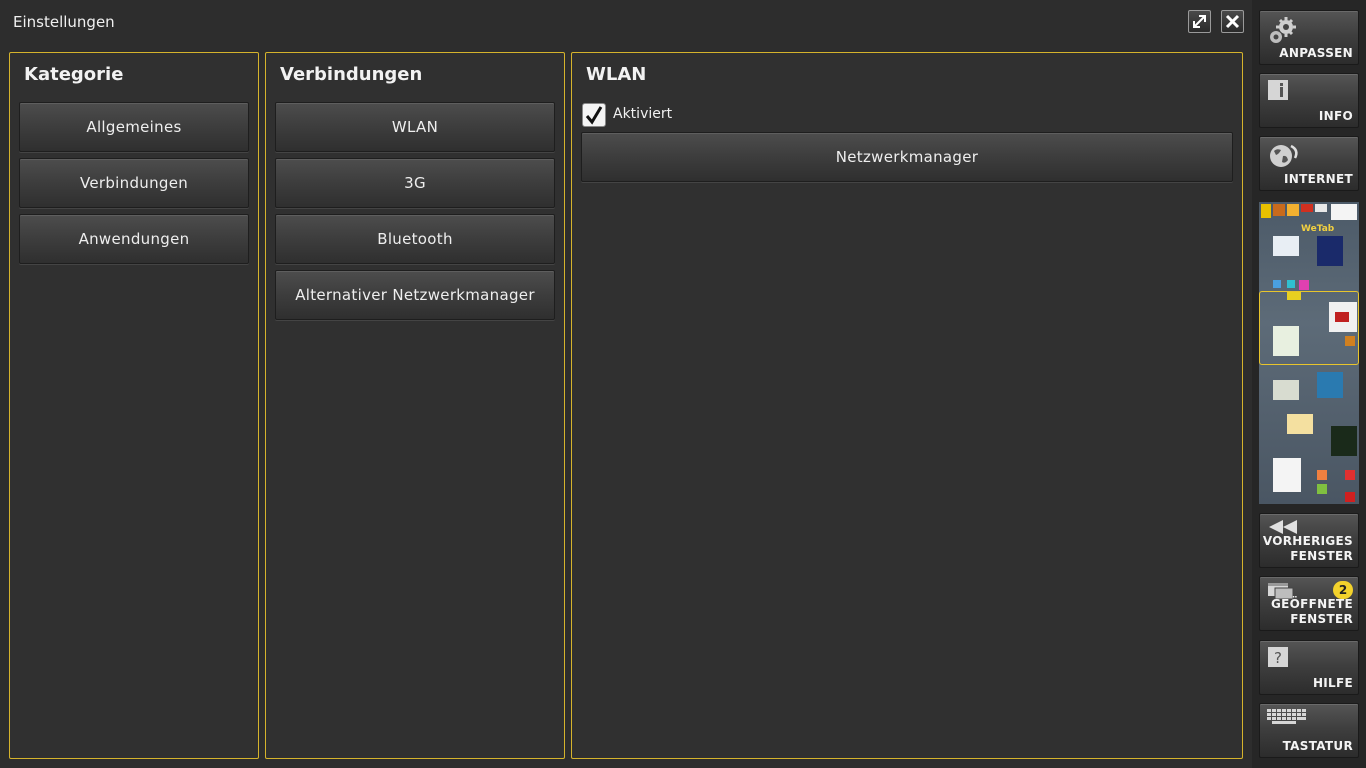  Describe the element at coordinates (1283, 527) in the screenshot. I see `rewind-icon` at that location.